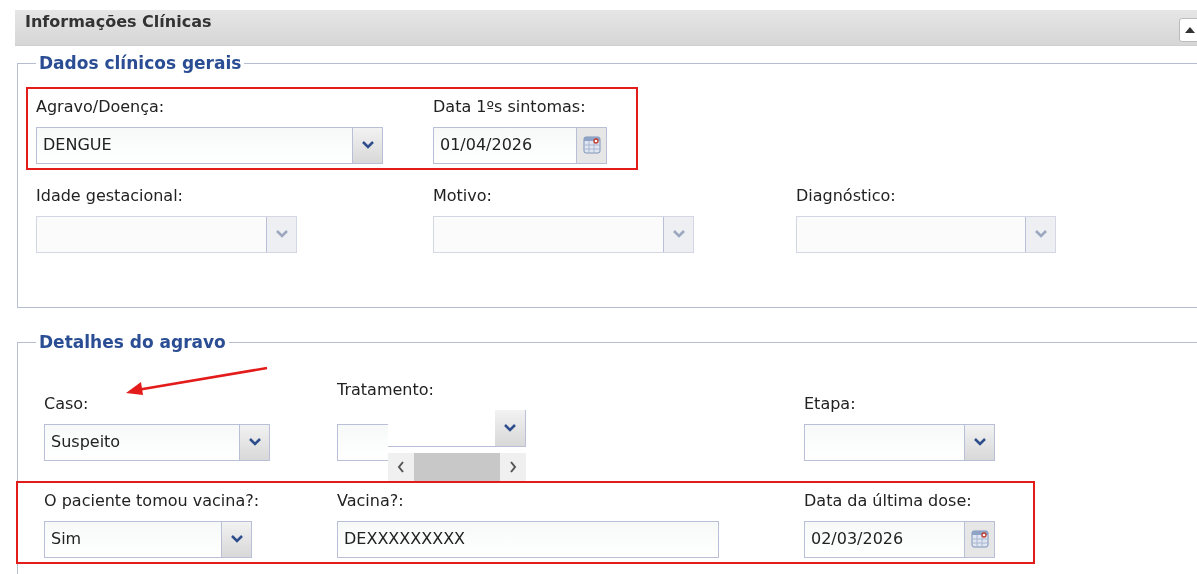  I want to click on field-label: Tratamento:, so click(386, 389).